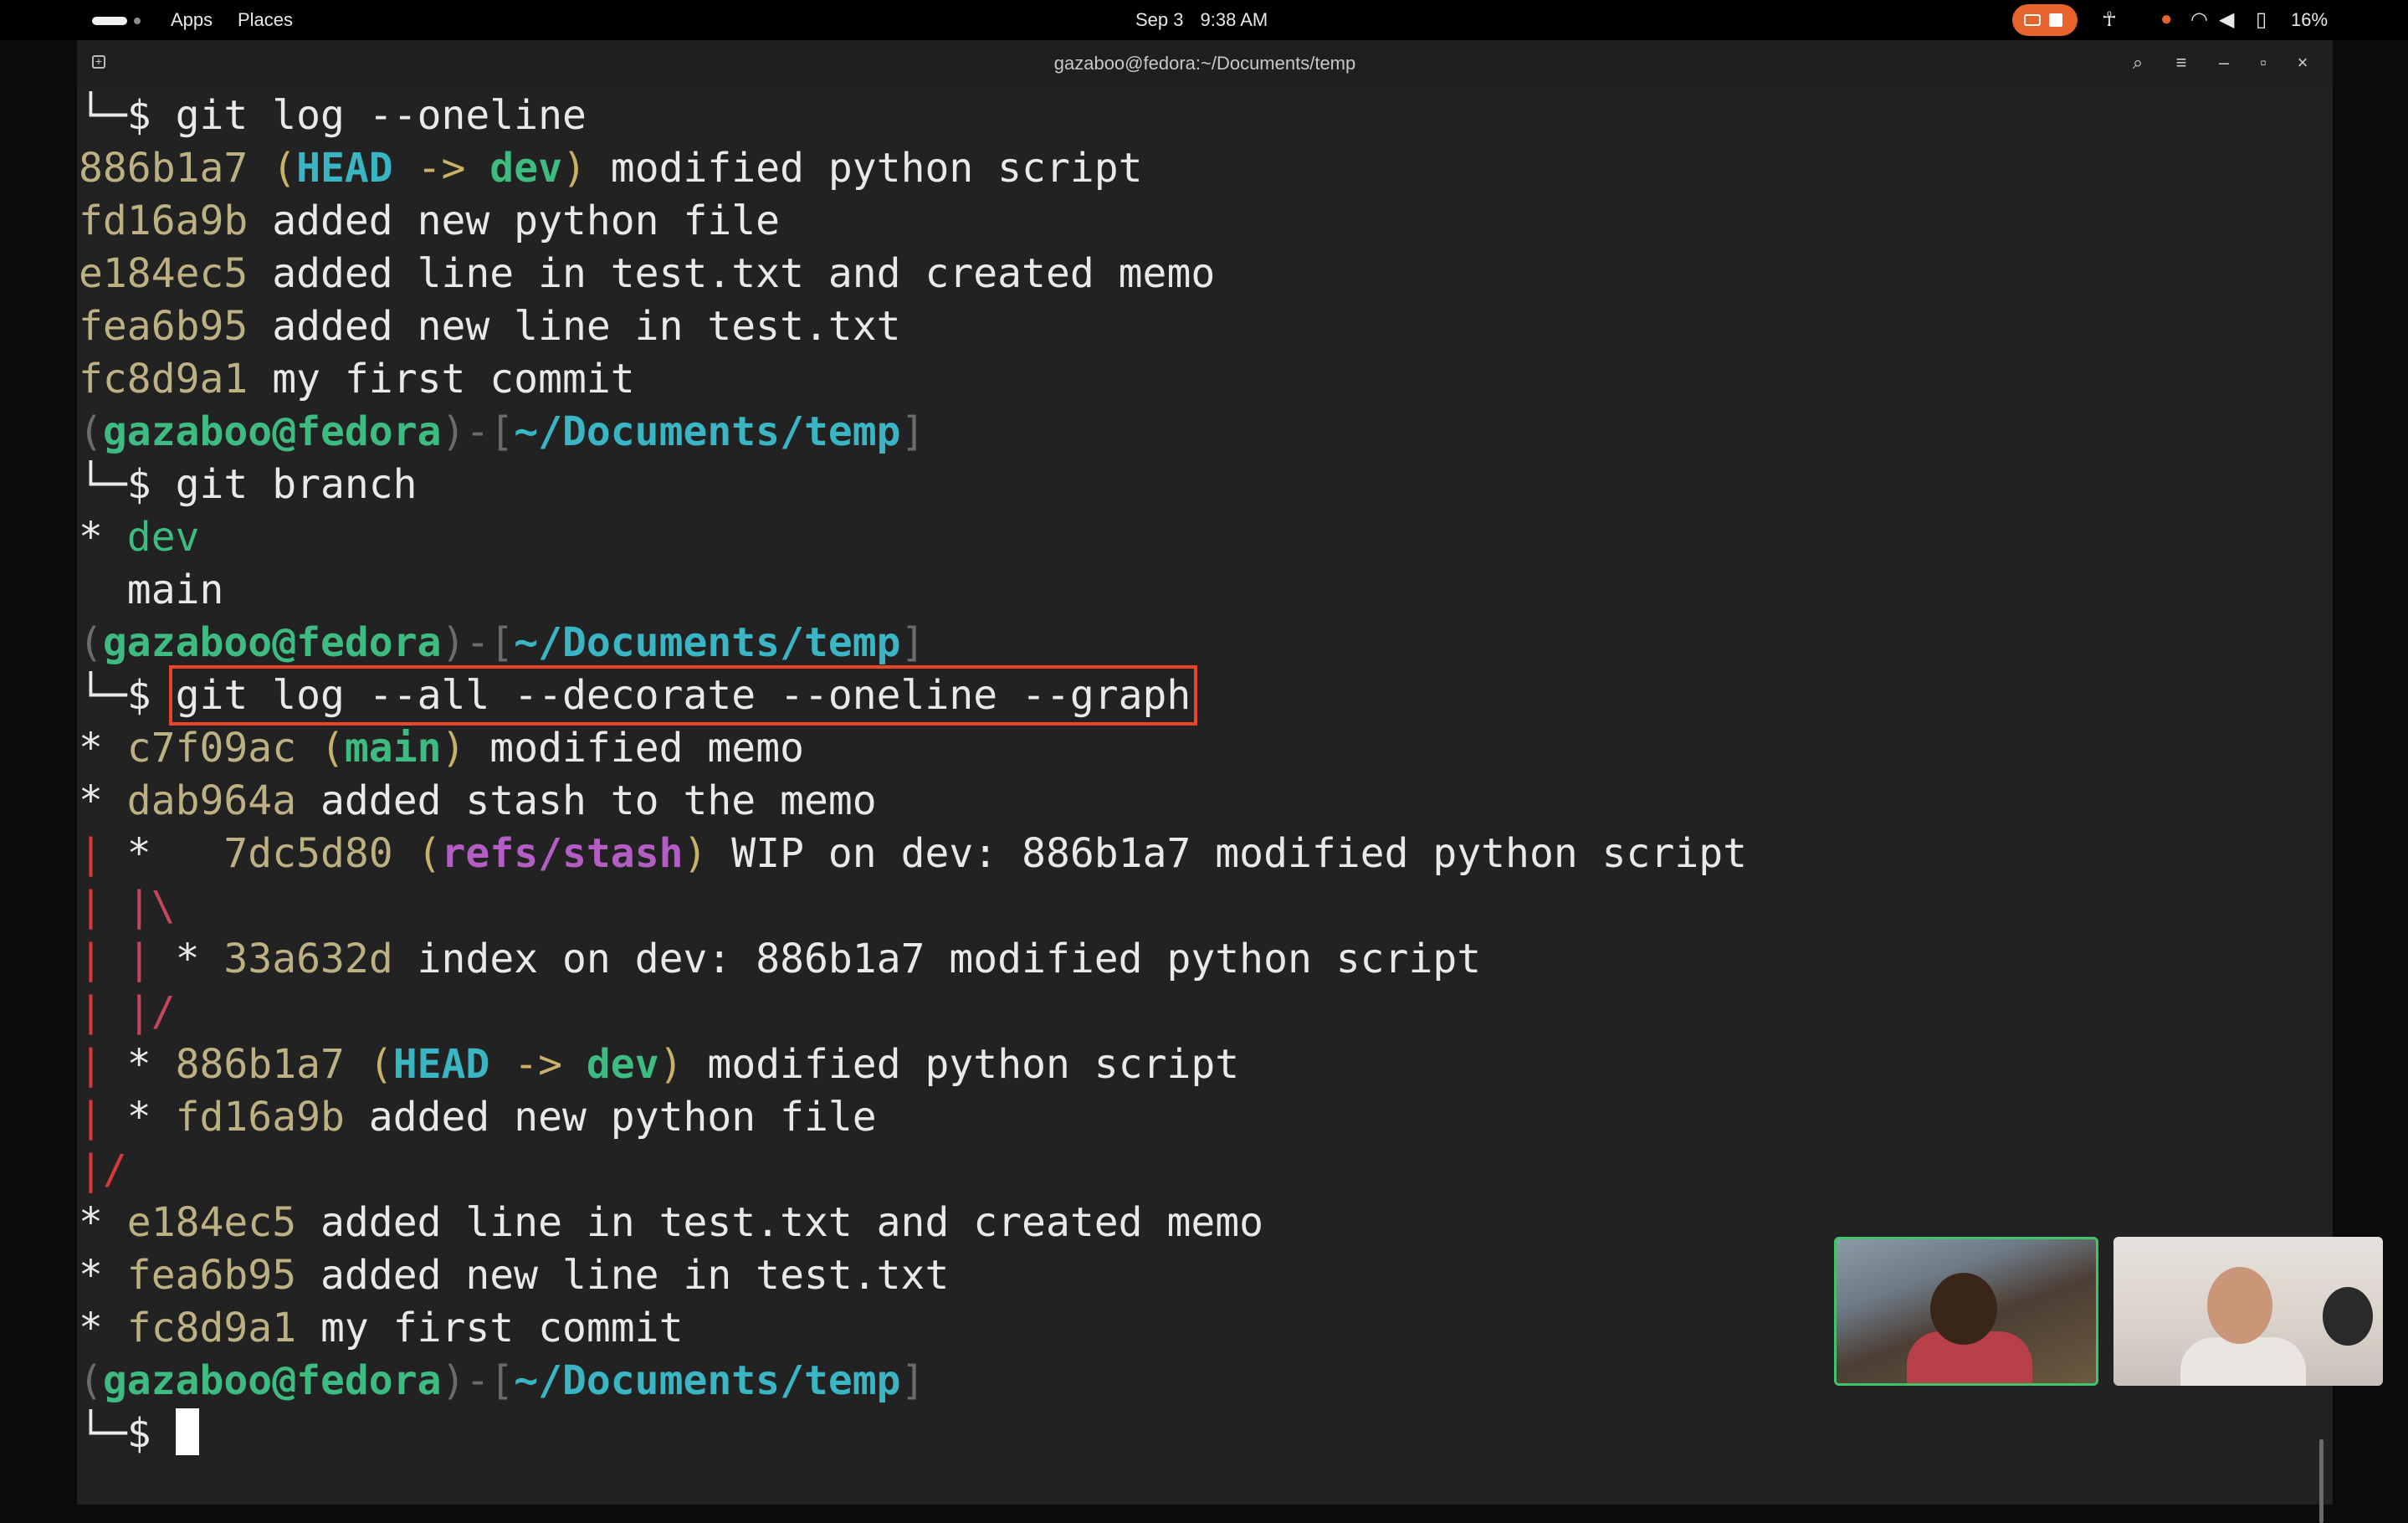  I want to click on terminal-line: fd16a9b added new python file, so click(430, 220).